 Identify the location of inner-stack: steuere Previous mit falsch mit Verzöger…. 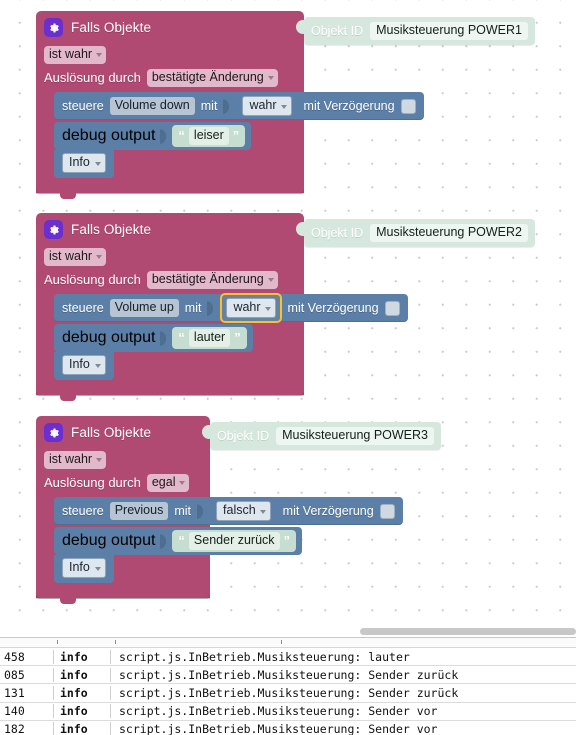
(228, 540).